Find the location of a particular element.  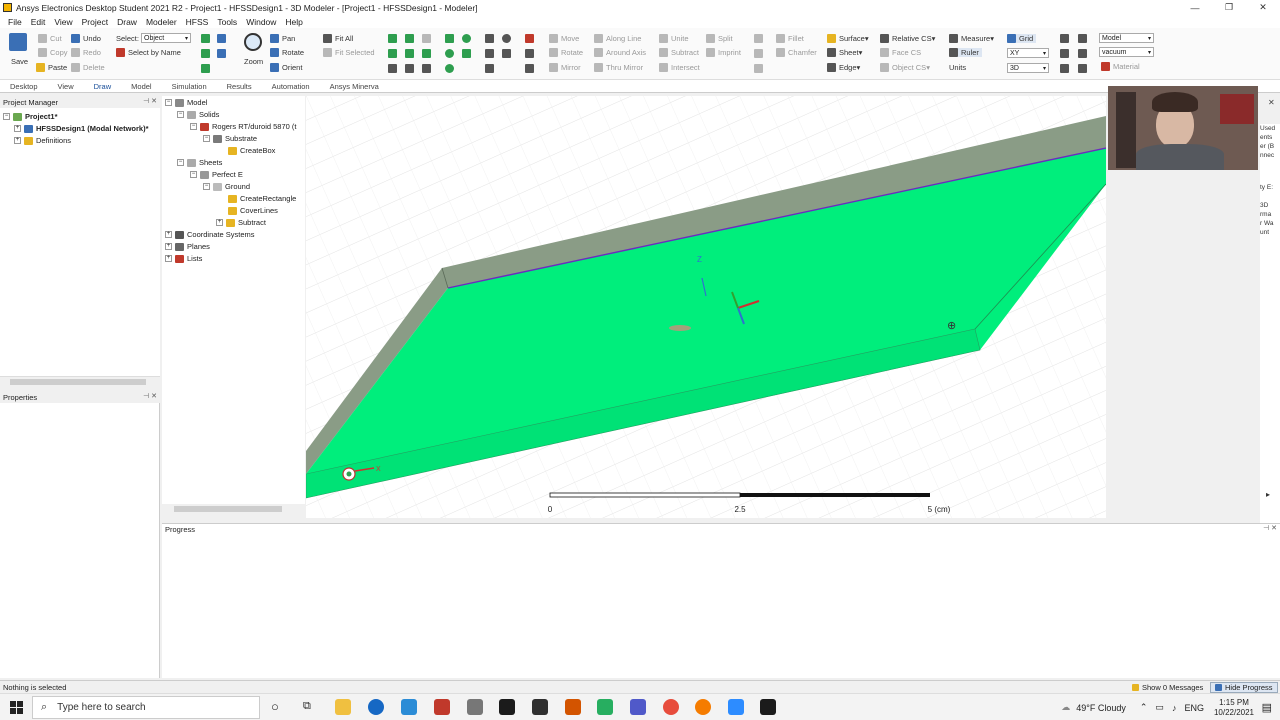

menu-hfss: HFSS is located at coordinates (197, 22).